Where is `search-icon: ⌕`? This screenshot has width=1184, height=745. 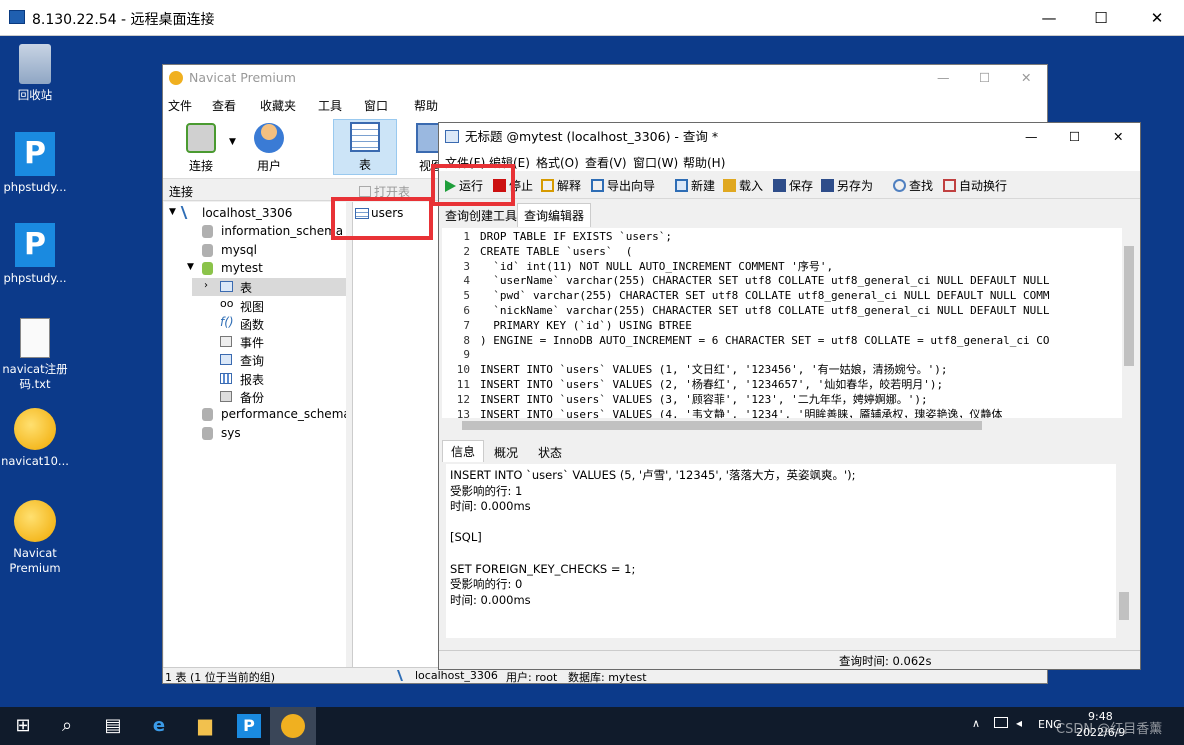
search-icon: ⌕ is located at coordinates (67, 726).